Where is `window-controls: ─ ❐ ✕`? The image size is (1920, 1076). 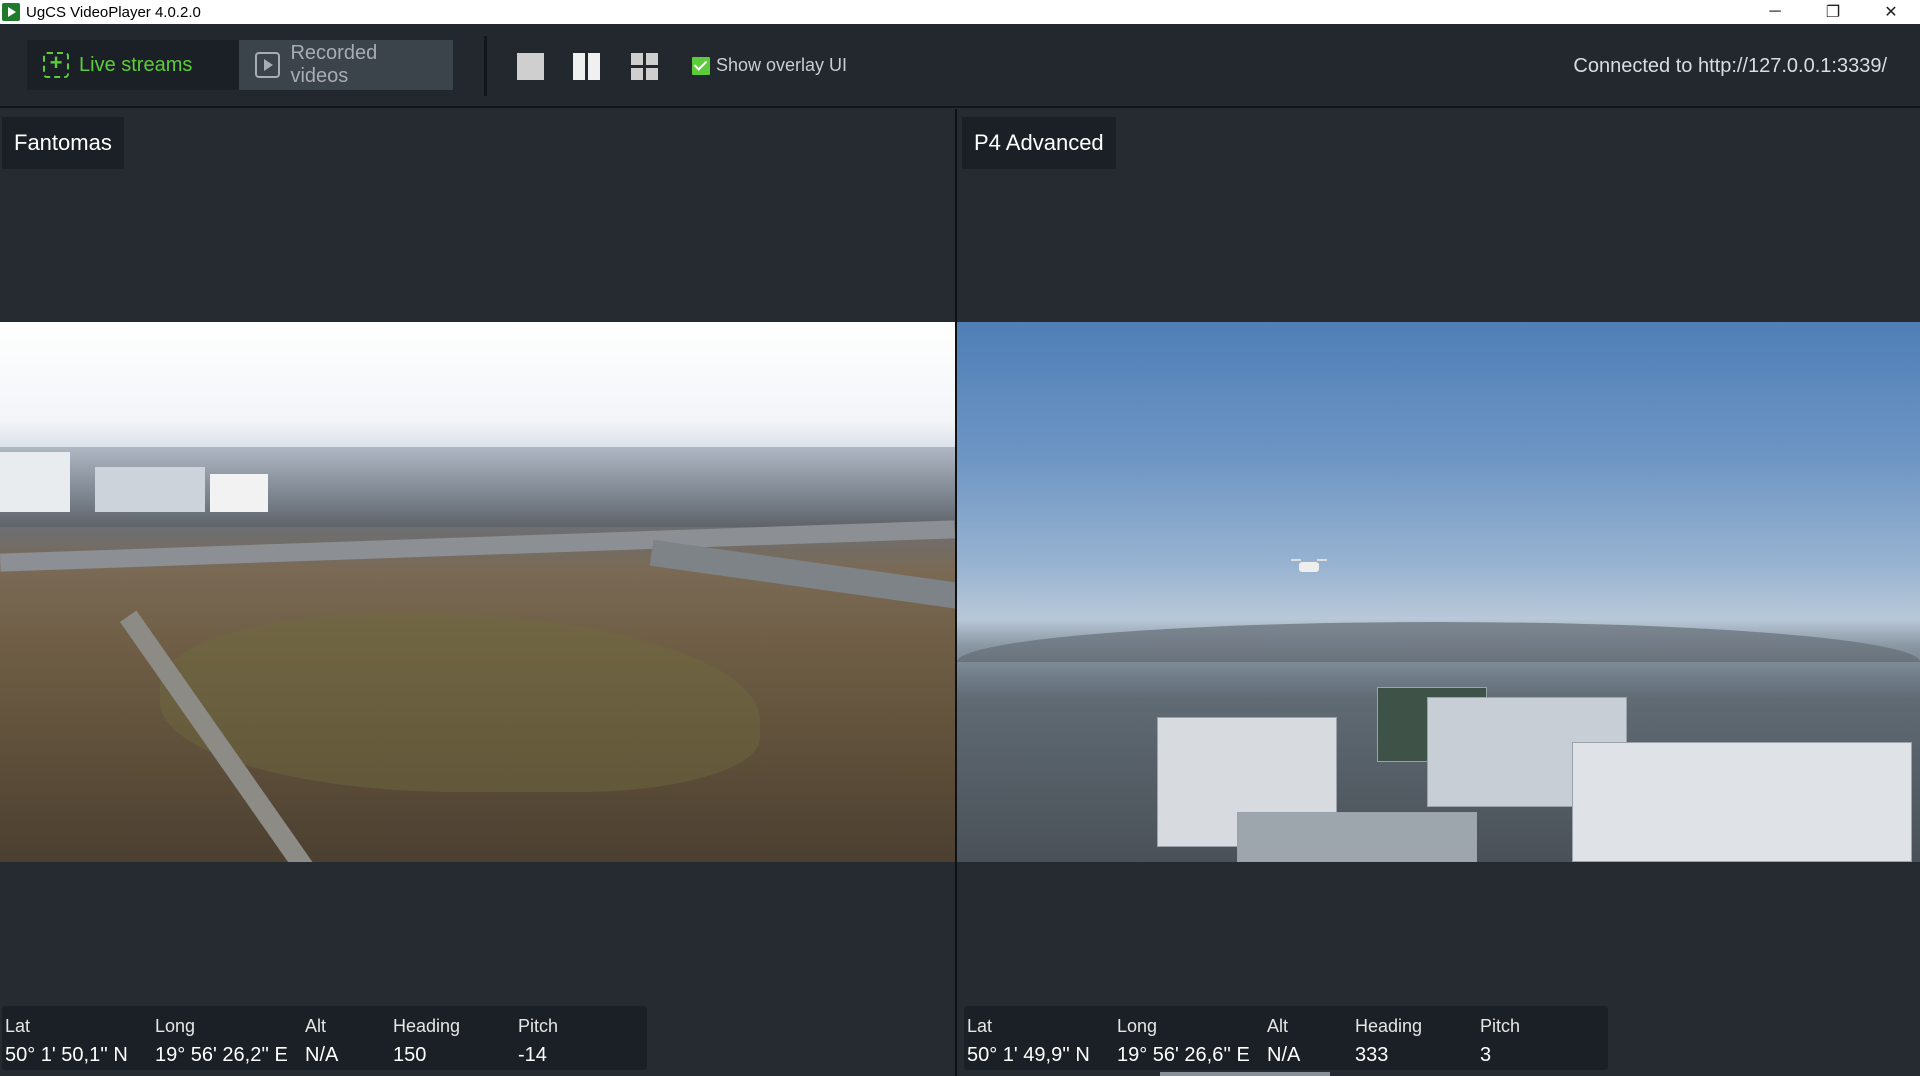
window-controls: ─ ❐ ✕ is located at coordinates (1833, 12).